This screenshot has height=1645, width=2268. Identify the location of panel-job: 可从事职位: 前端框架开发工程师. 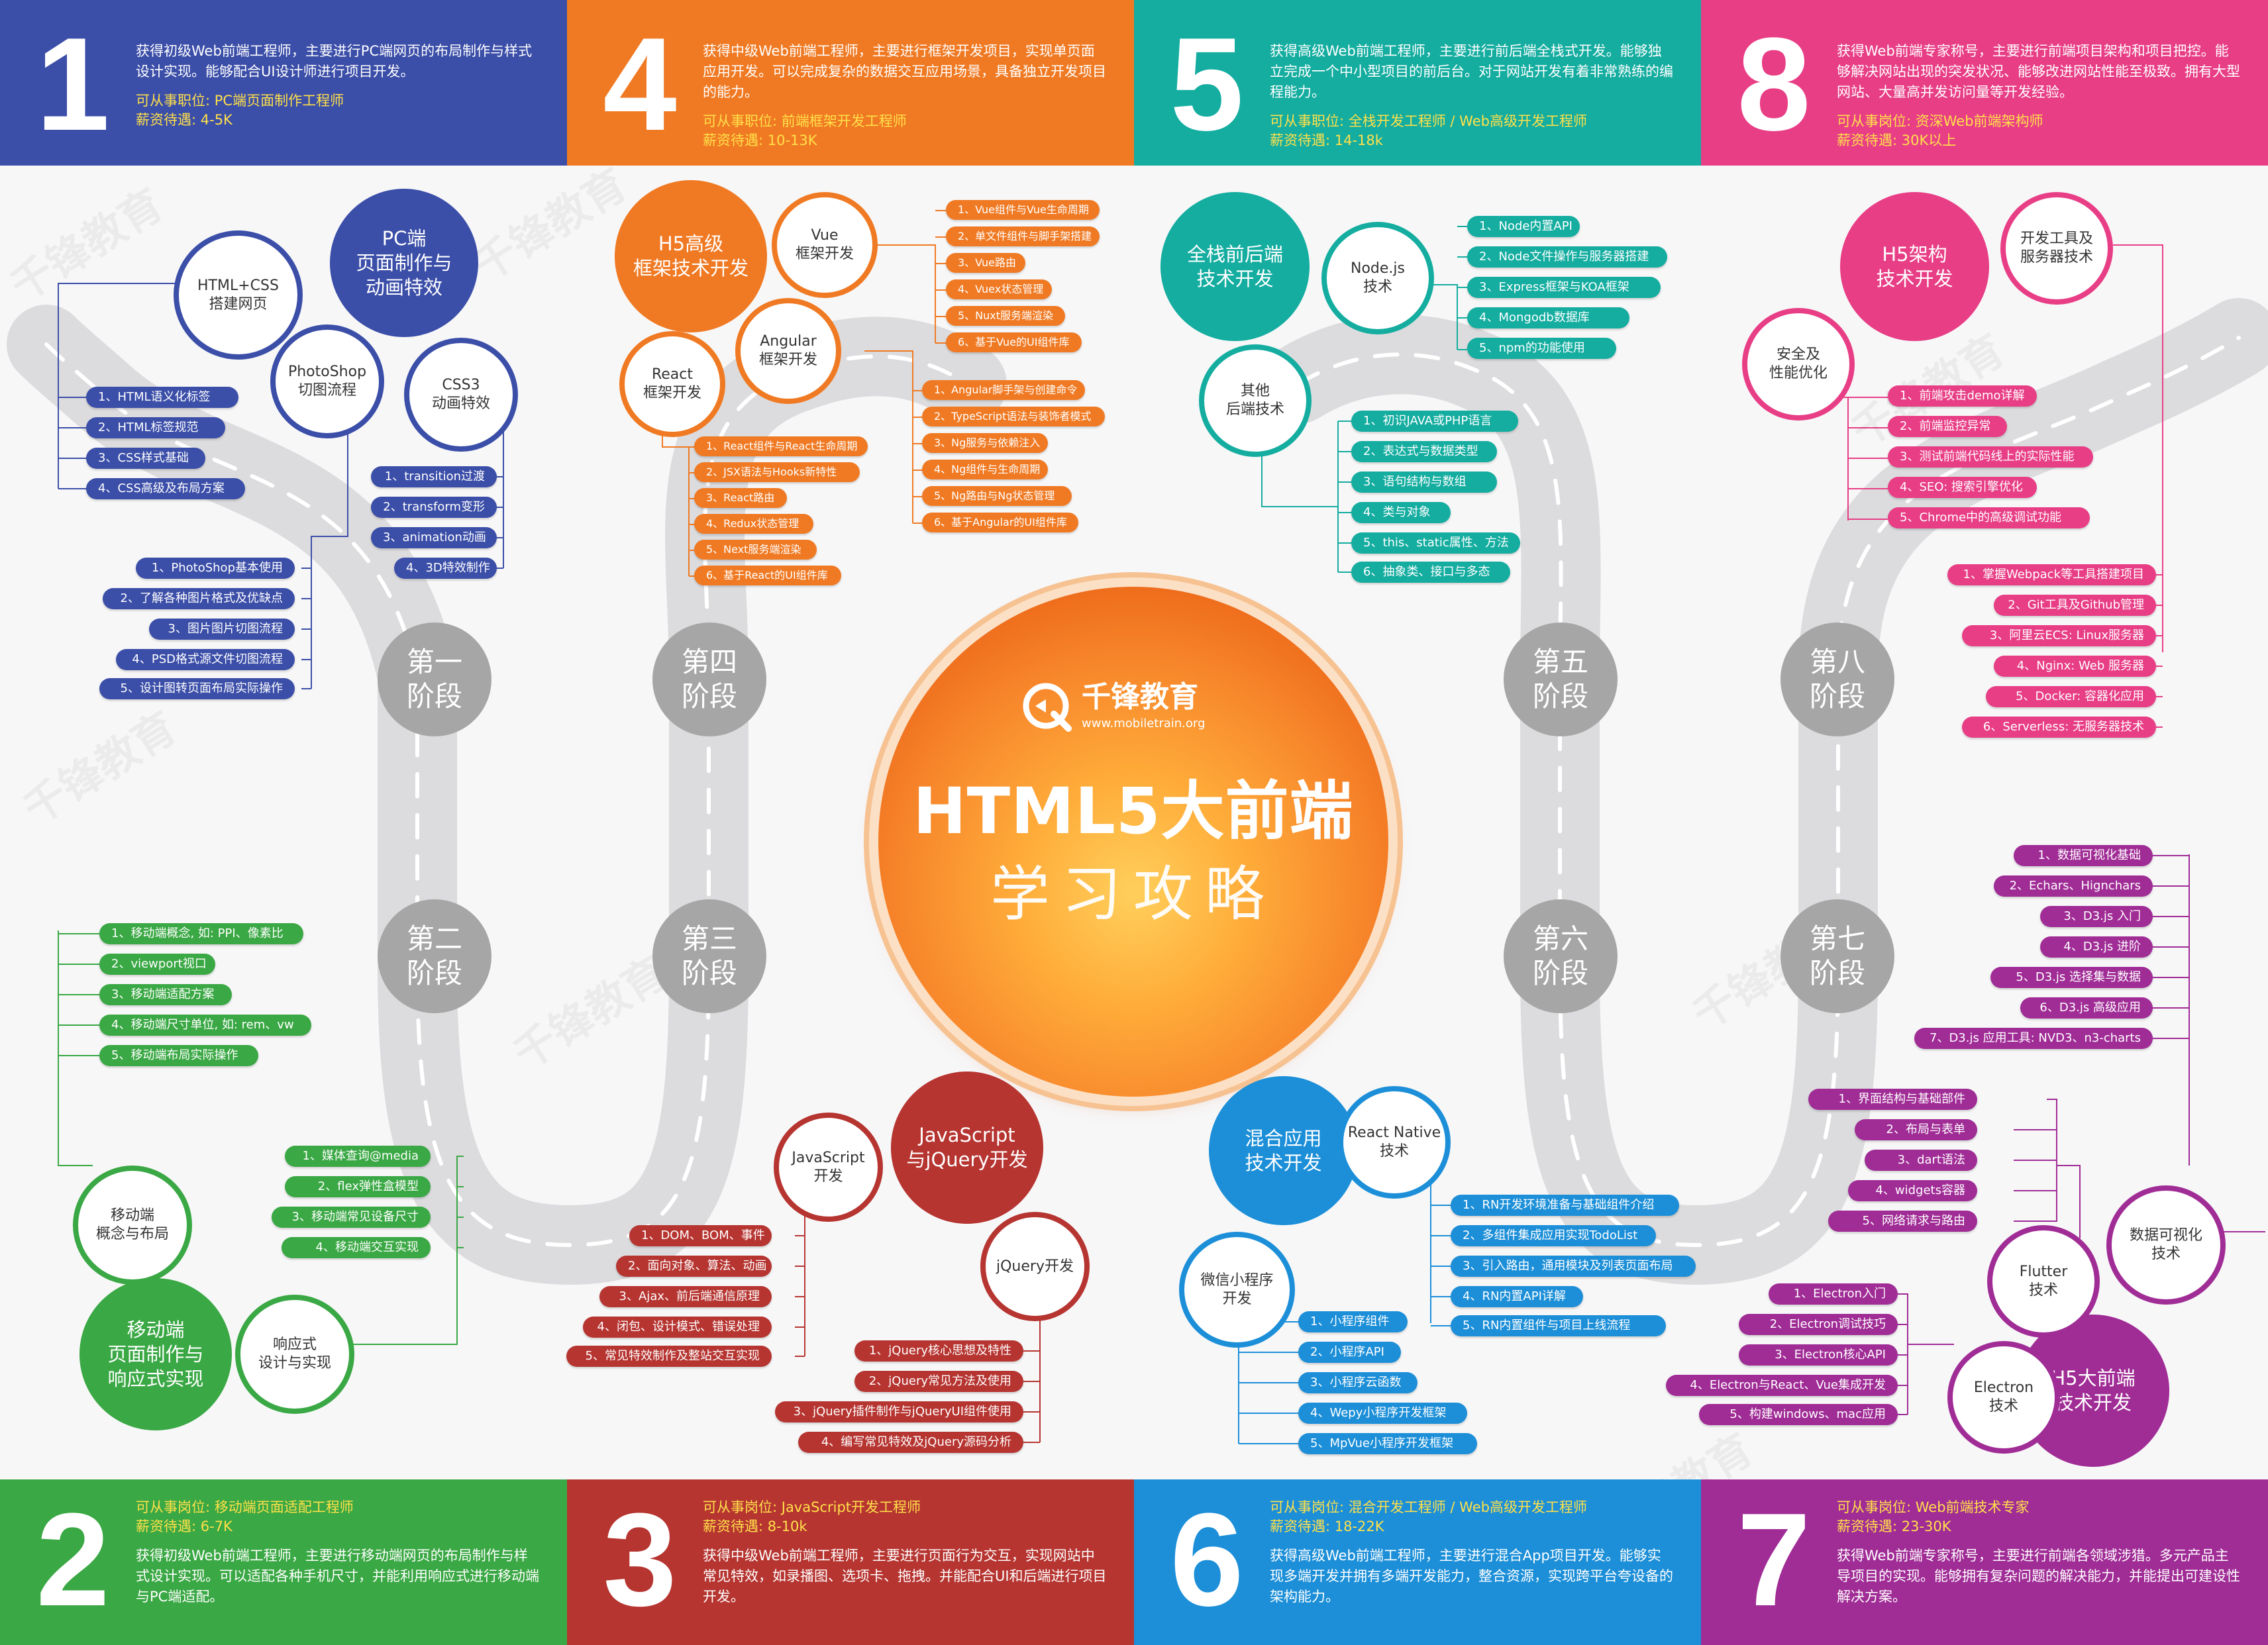
(805, 121).